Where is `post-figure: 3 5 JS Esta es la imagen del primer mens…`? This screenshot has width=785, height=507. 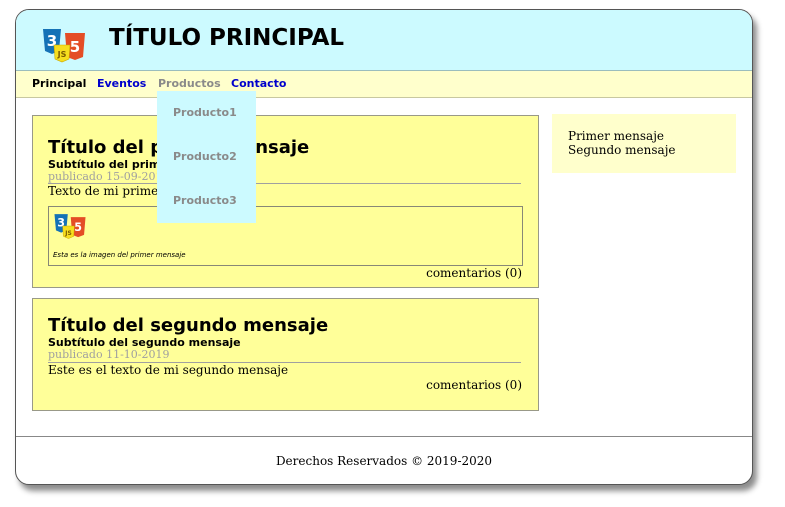
post-figure: 3 5 JS Esta es la imagen del primer mens… is located at coordinates (285, 236).